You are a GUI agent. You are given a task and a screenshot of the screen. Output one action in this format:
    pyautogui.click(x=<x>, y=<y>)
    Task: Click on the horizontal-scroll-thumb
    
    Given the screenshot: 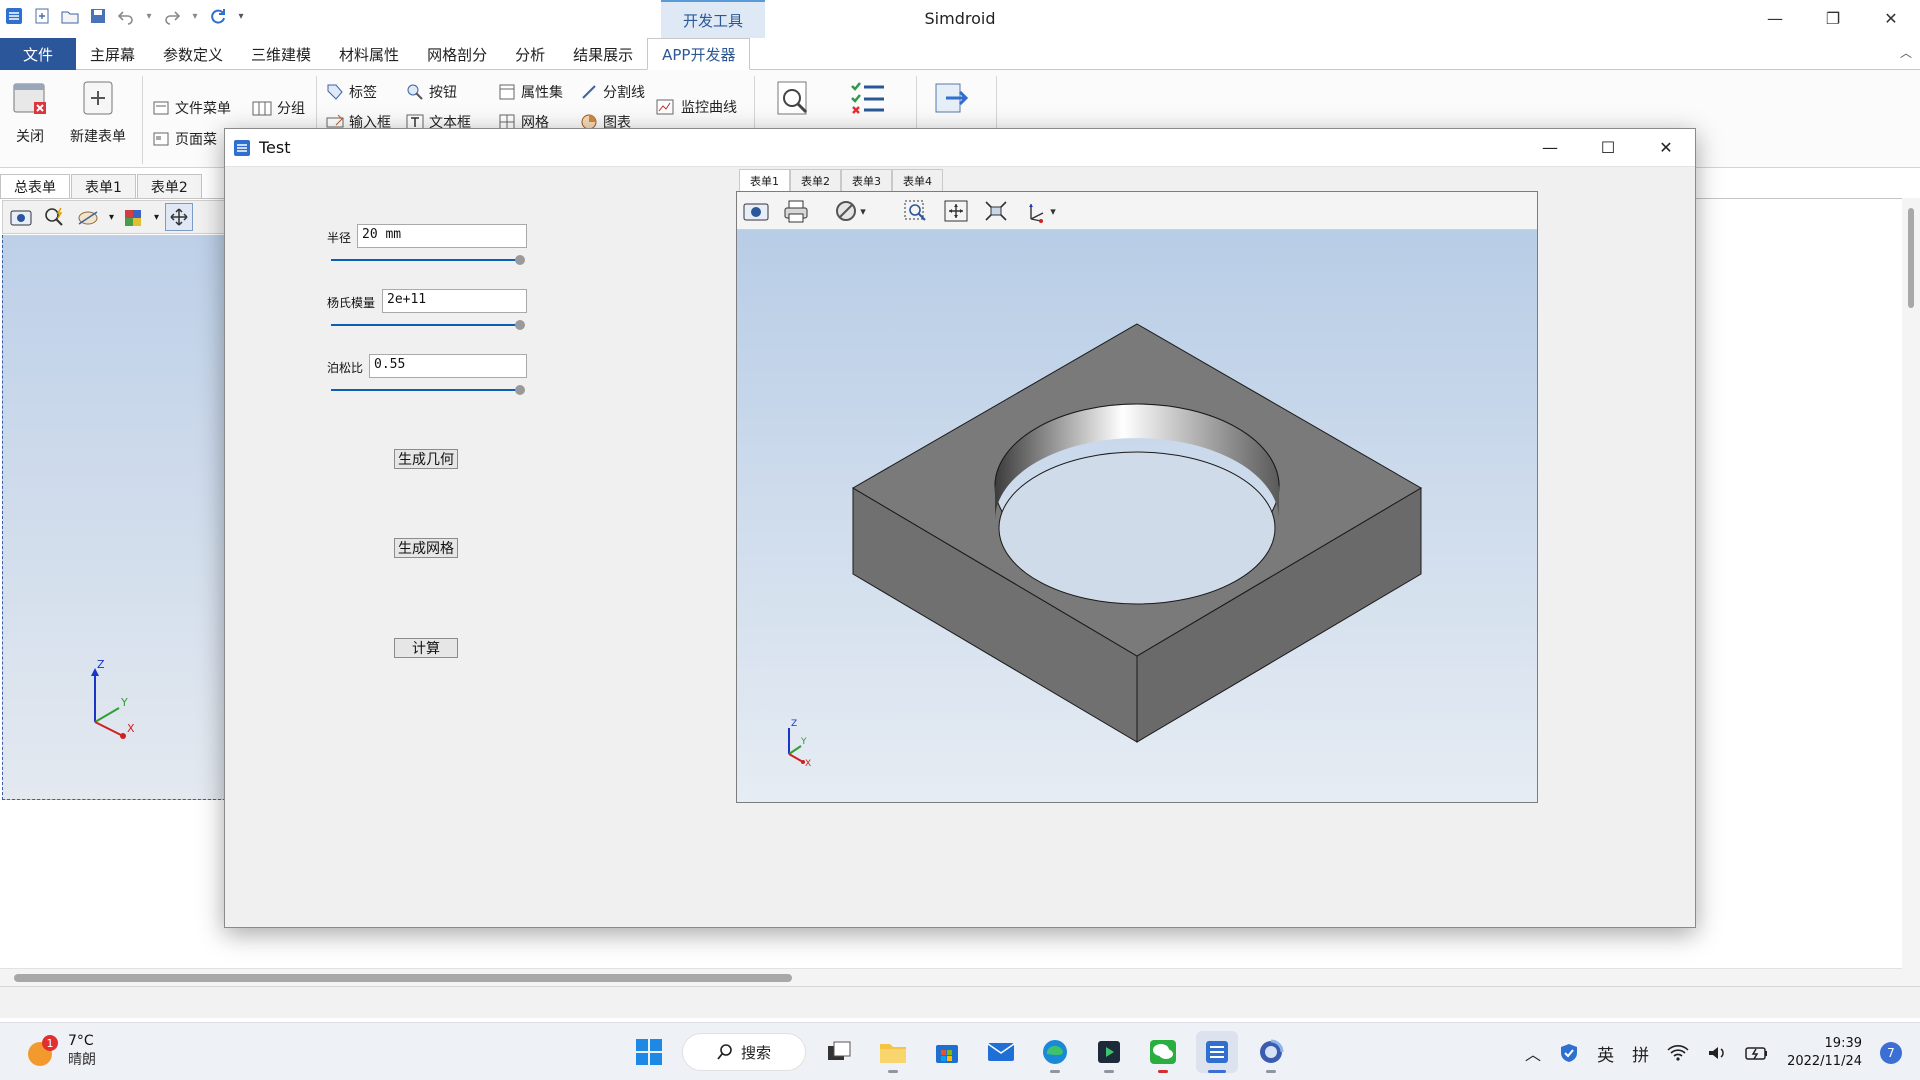 What is the action you would take?
    pyautogui.click(x=403, y=978)
    